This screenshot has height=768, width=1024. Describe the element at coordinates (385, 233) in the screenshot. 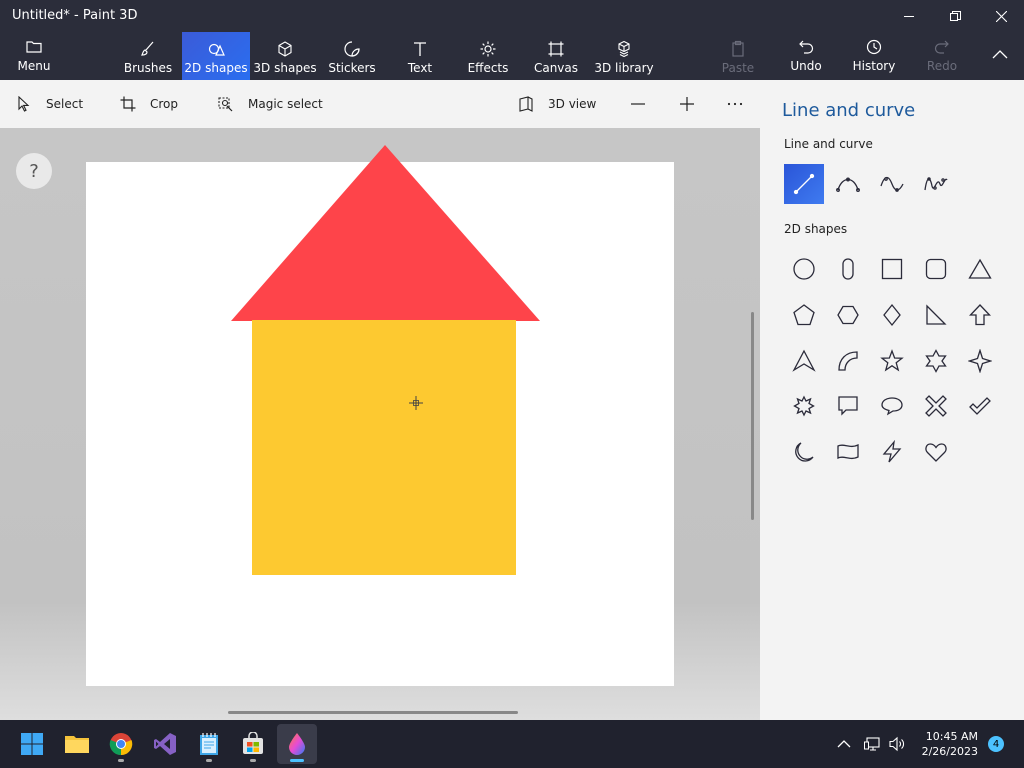

I see `red-triangle-shape` at that location.